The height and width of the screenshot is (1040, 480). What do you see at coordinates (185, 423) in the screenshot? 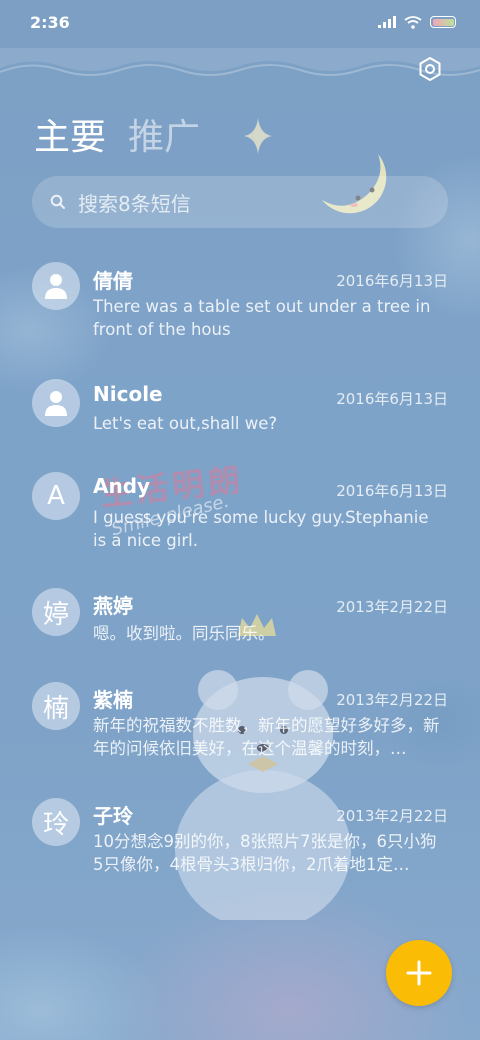
I see `message-preview: Let's eat out,shall we?` at bounding box center [185, 423].